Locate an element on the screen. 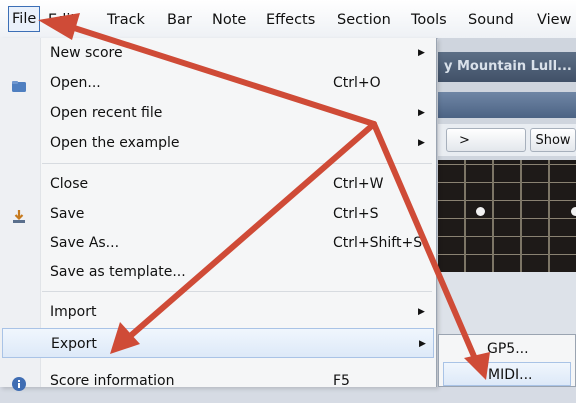  menu-item-save: Save Ctrl+S is located at coordinates (218, 214).